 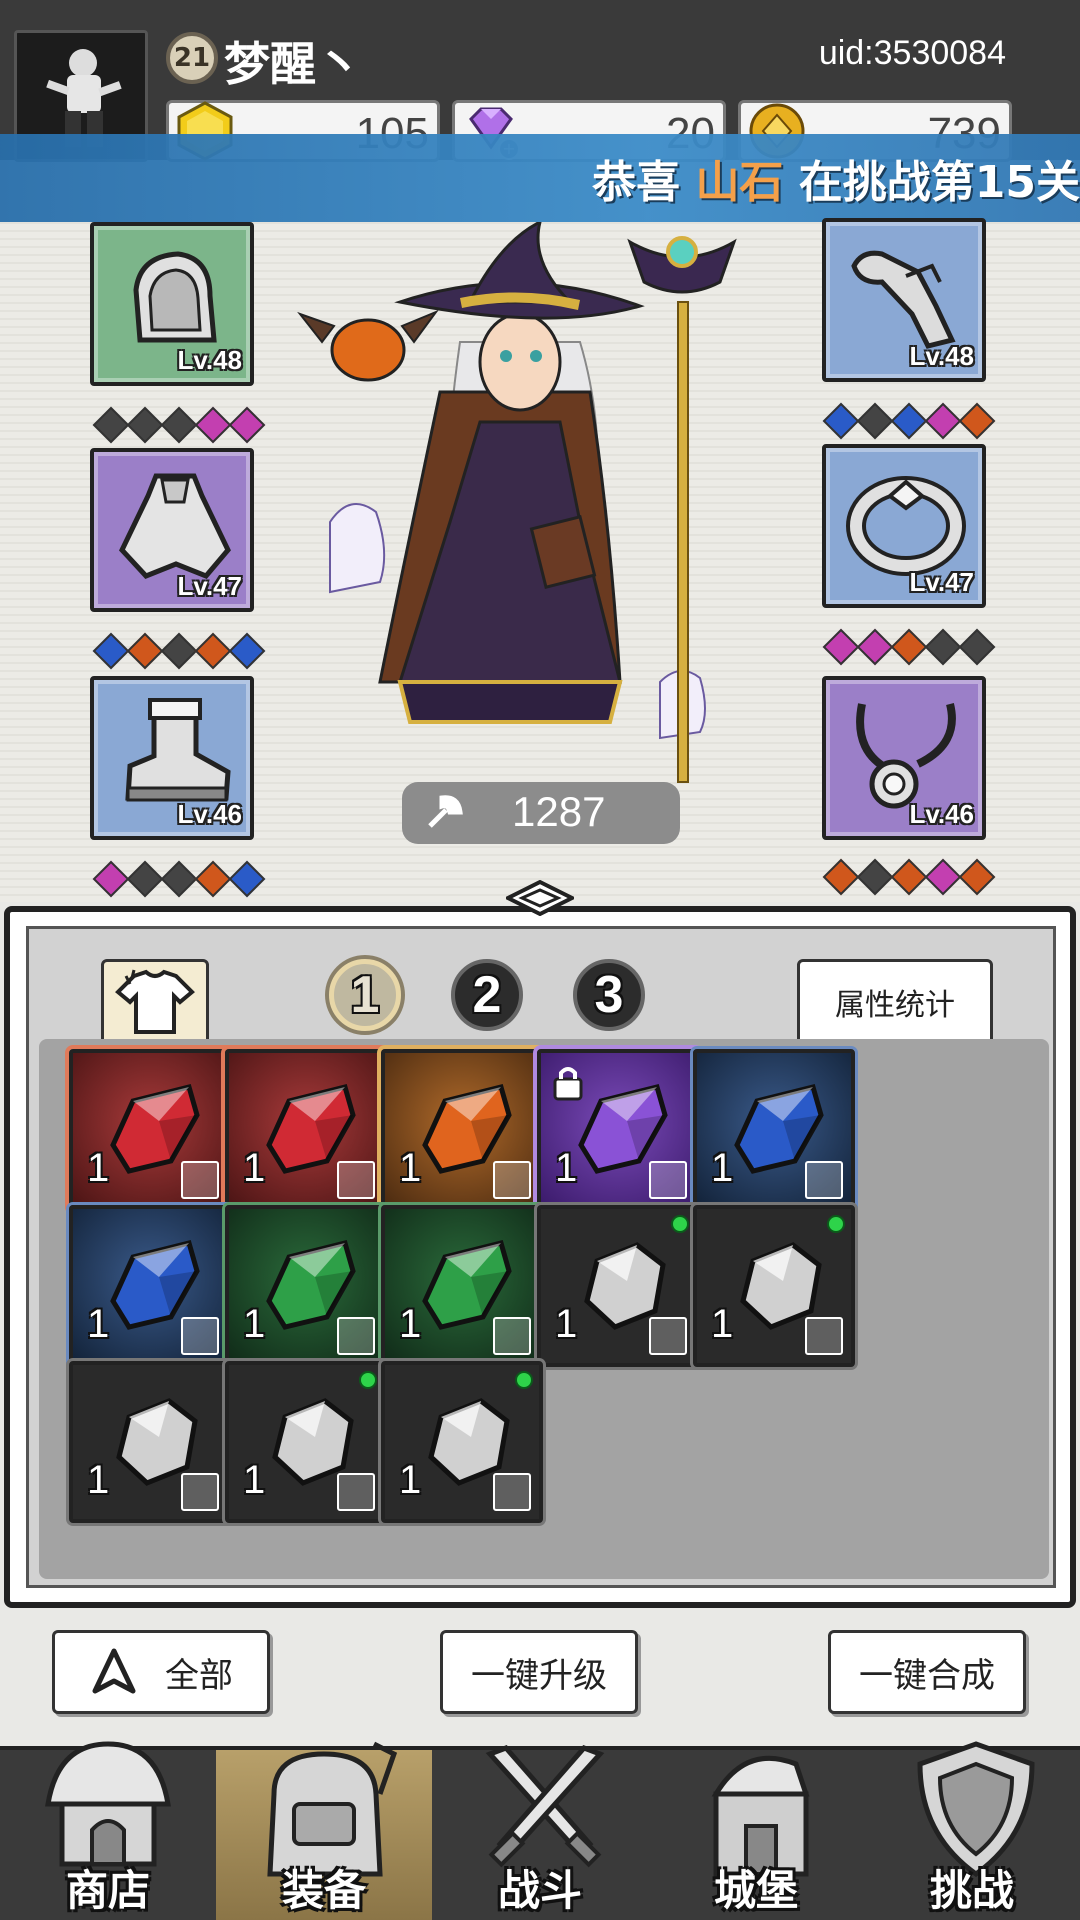 I want to click on nav-equipment-label: 装备, so click(x=323, y=1890).